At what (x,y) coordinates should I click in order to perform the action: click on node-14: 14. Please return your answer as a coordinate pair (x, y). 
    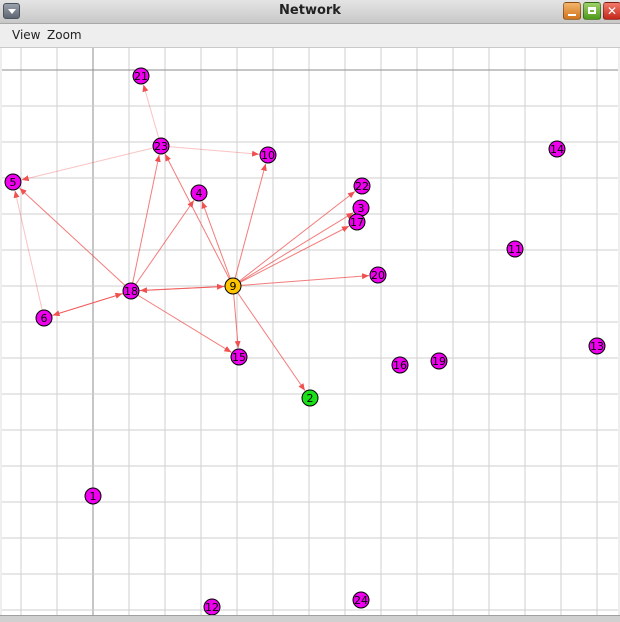
    Looking at the image, I should click on (557, 149).